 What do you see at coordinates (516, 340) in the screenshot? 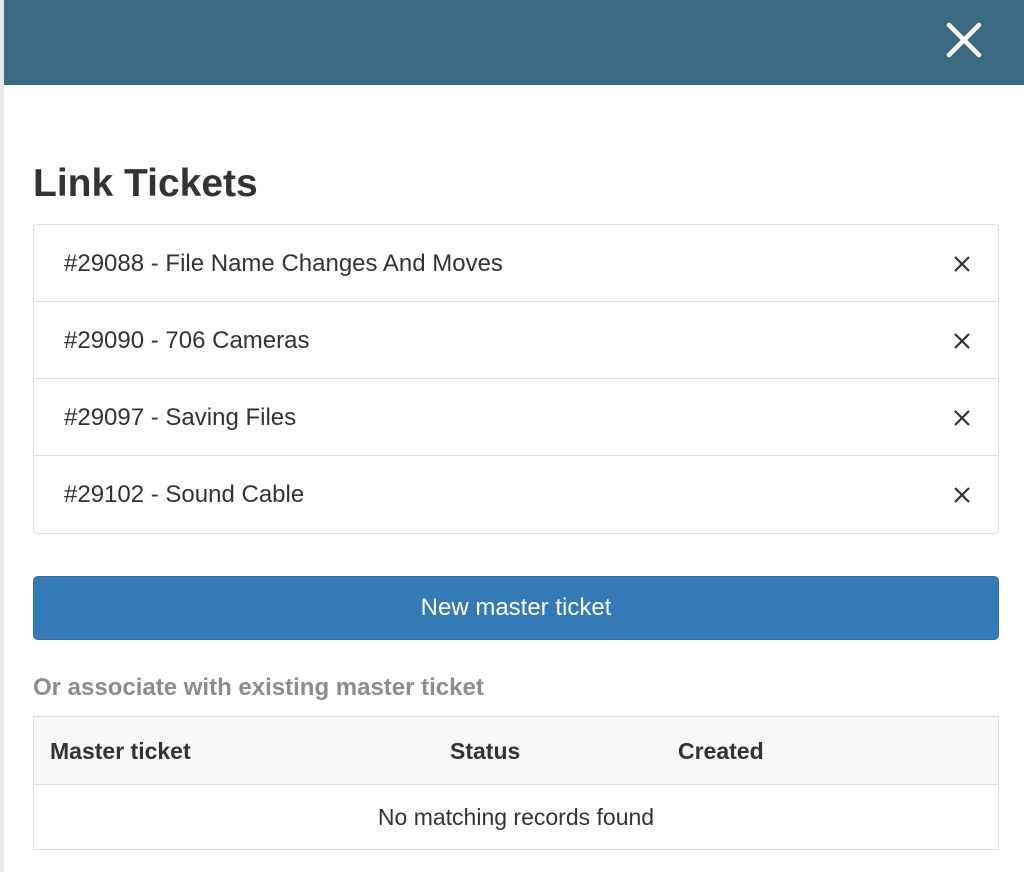
I see `list-item: #29090 - 706 Cameras` at bounding box center [516, 340].